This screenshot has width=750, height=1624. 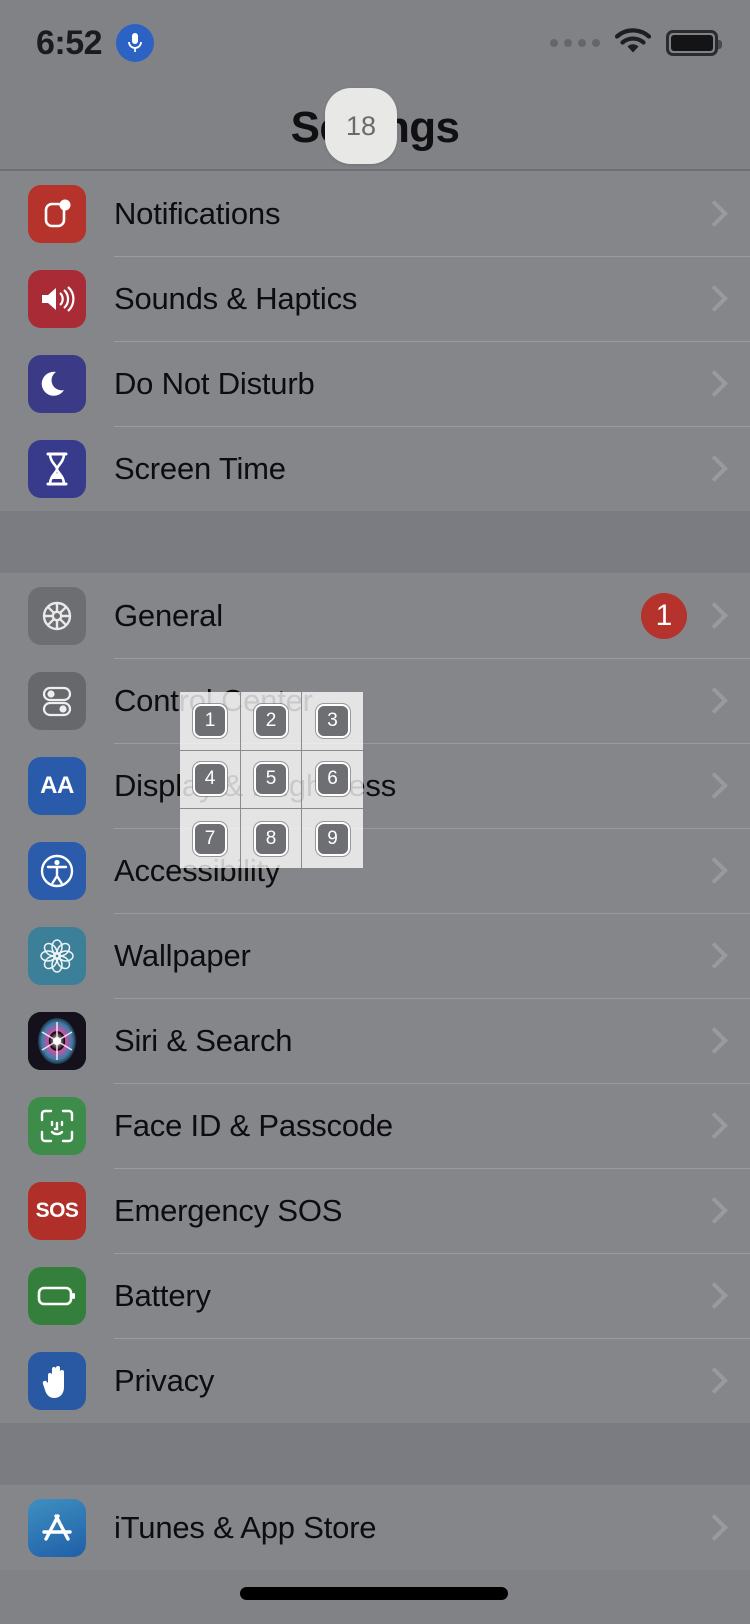 I want to click on settings-row-label: Notifications, so click(x=197, y=213).